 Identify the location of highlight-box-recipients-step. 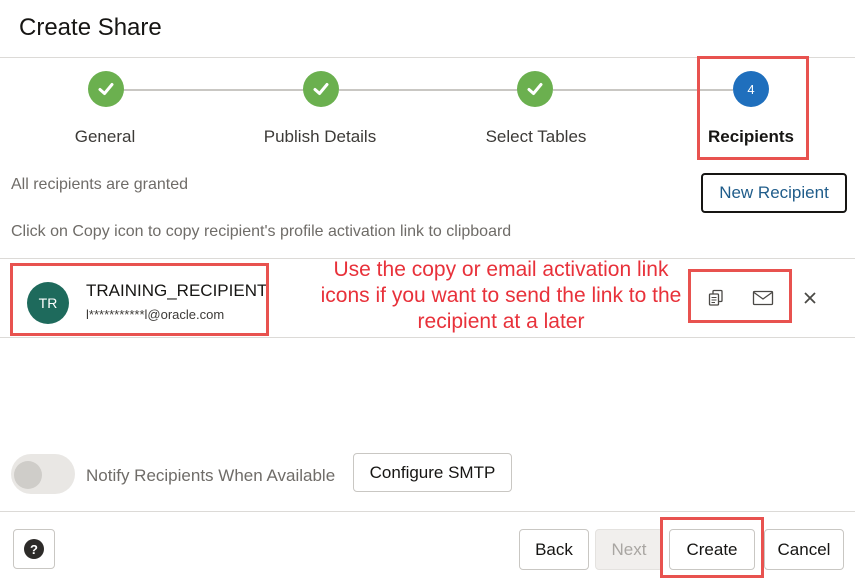
(753, 108).